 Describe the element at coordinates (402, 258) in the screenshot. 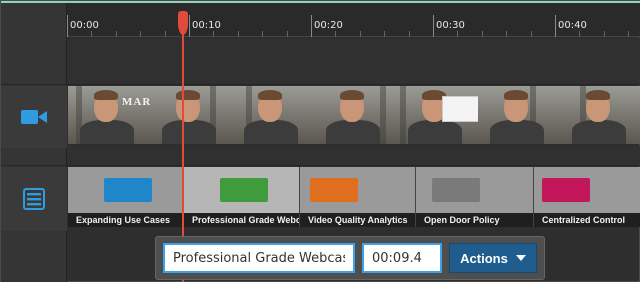

I see `slide-time-input` at that location.